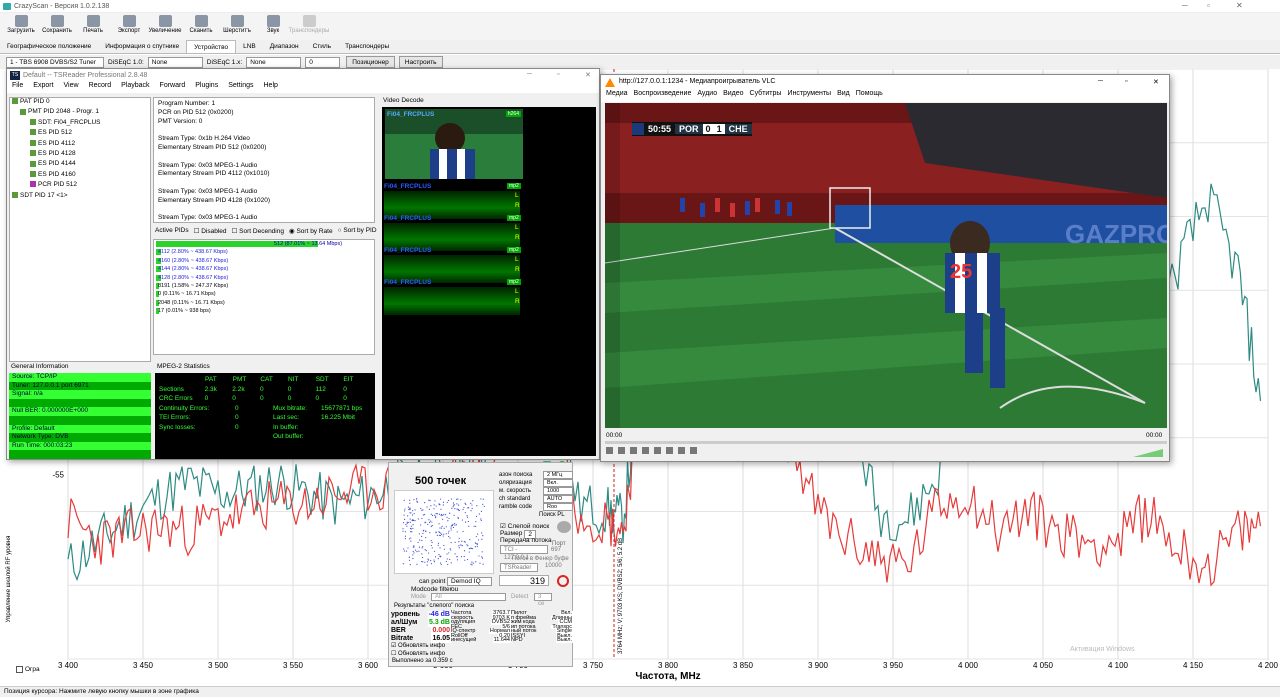 This screenshot has width=1280, height=697. I want to click on blind-search-checkbox: ☑ Слепой поиск, so click(524, 526).